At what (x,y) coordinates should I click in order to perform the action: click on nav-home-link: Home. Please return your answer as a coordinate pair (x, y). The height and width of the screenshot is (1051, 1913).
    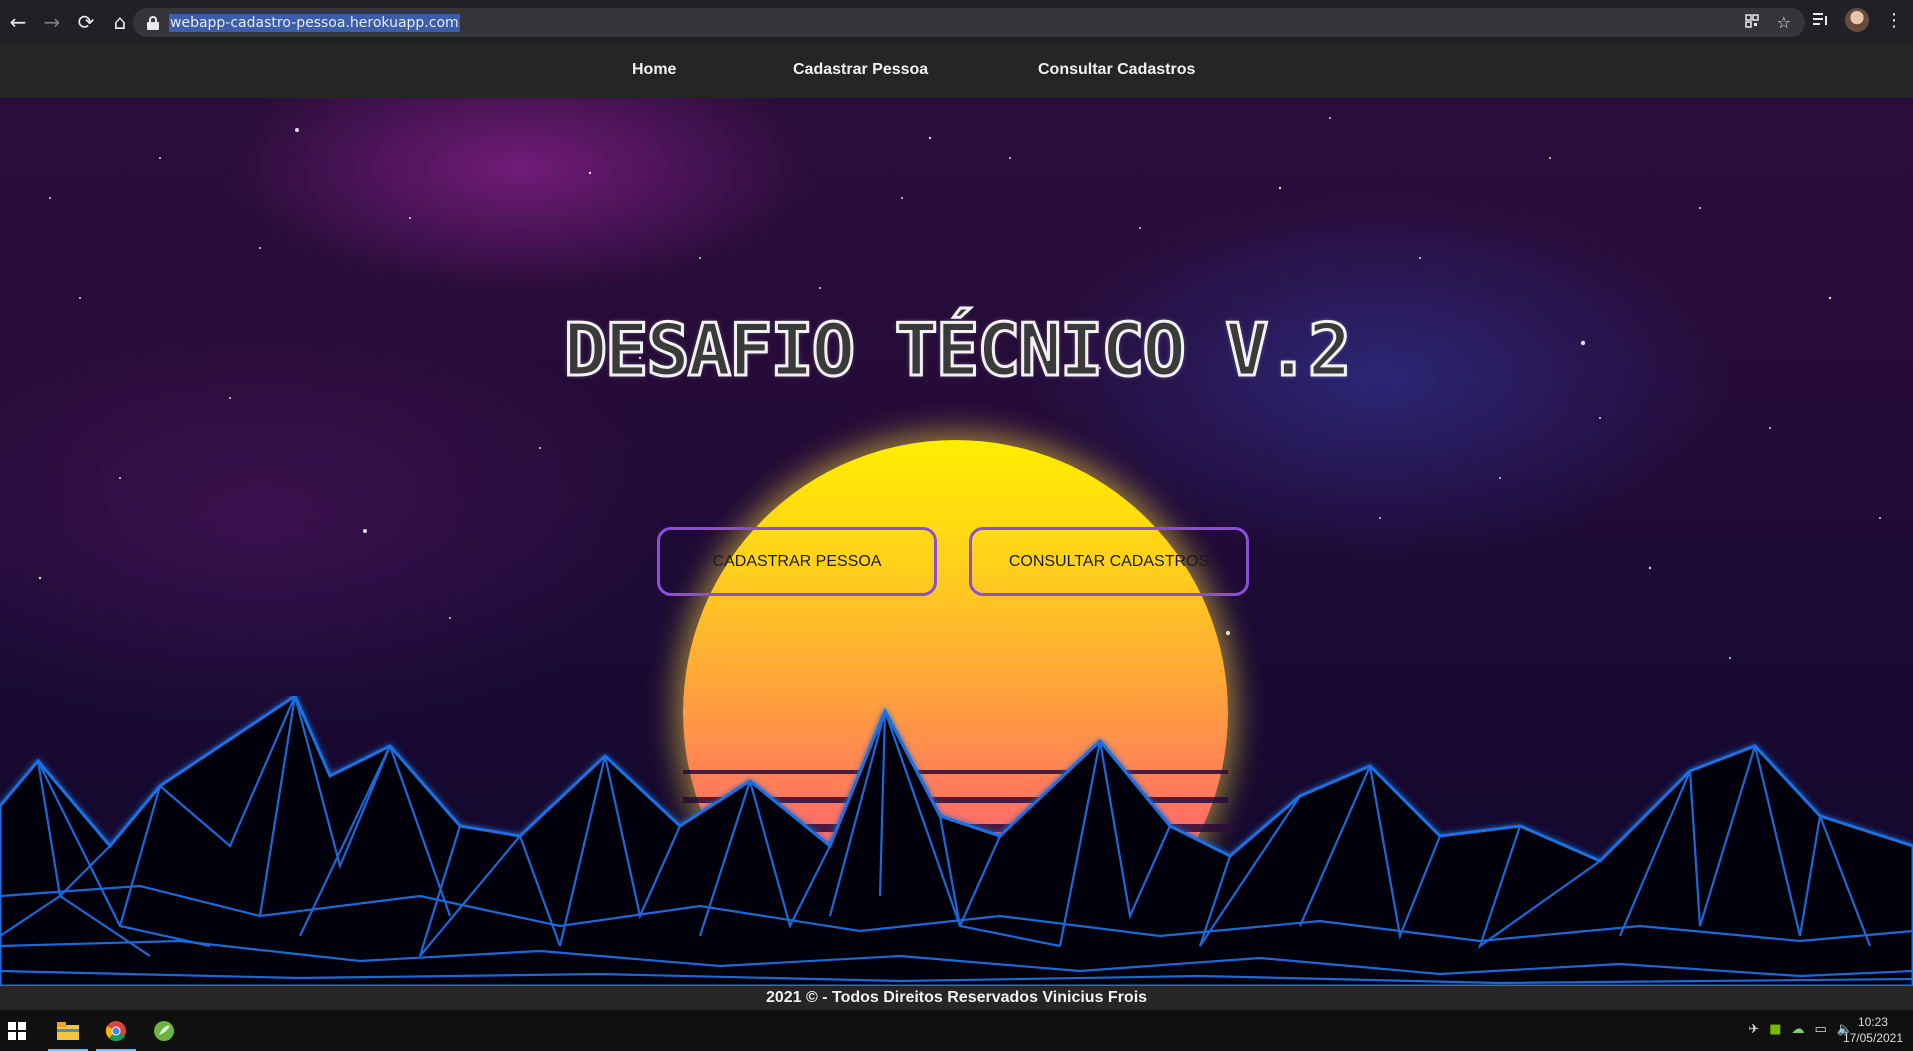
    Looking at the image, I should click on (654, 70).